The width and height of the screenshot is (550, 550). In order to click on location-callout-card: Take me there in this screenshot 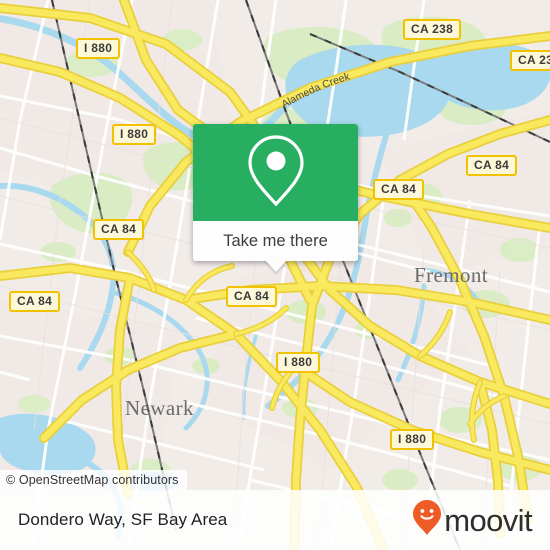, I will do `click(275, 198)`.